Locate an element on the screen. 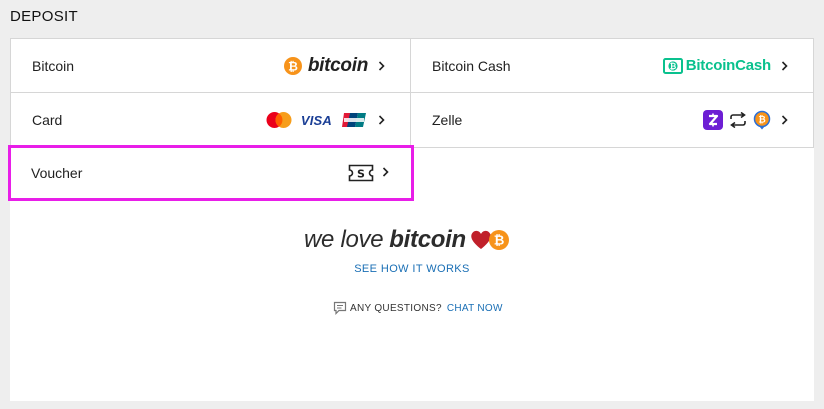 The width and height of the screenshot is (824, 409). page-title: DEPOSIT is located at coordinates (44, 16).